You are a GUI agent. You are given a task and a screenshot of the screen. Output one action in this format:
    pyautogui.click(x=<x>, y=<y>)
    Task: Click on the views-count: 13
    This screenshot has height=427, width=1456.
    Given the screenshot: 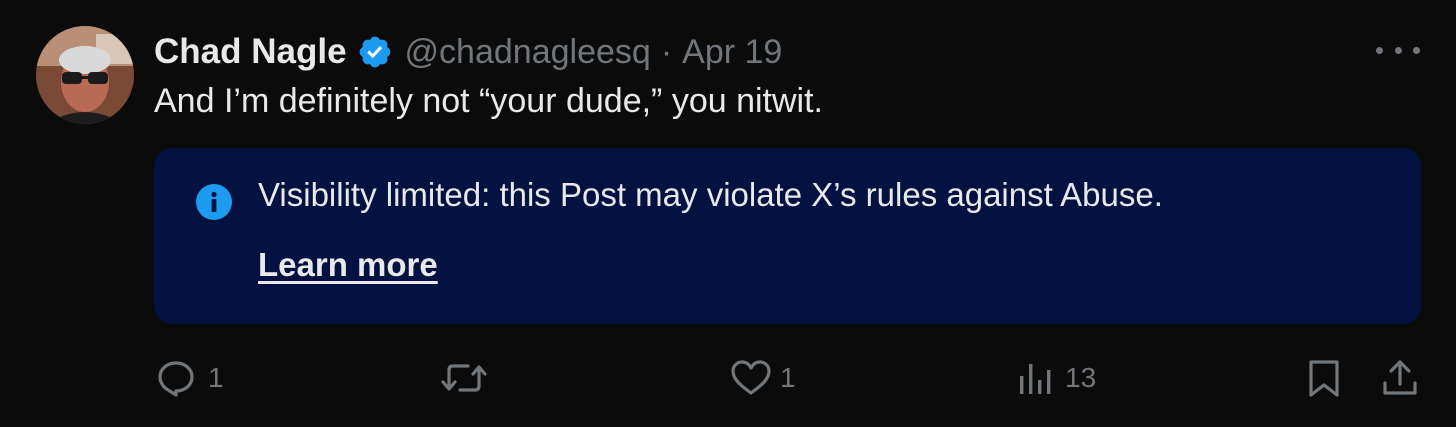 What is the action you would take?
    pyautogui.click(x=1081, y=377)
    